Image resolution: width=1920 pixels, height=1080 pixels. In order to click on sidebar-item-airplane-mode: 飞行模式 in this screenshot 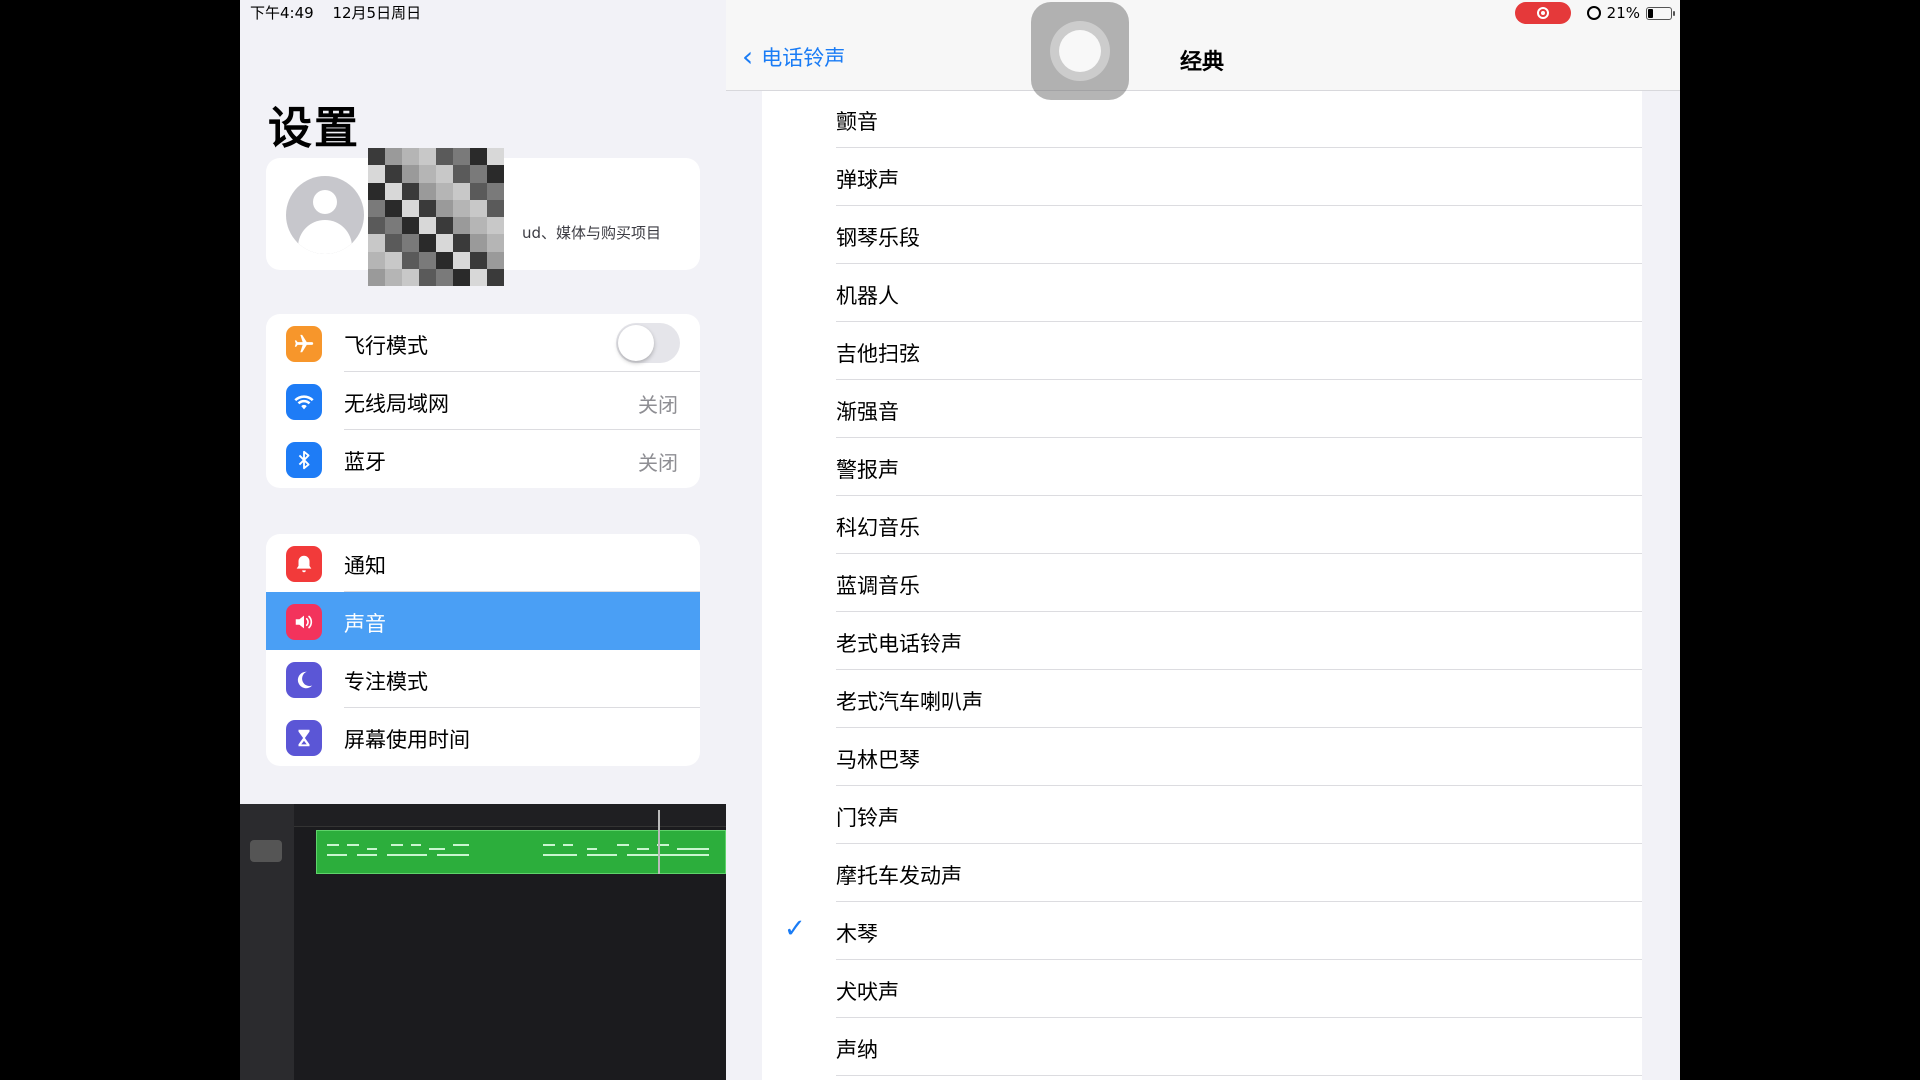, I will do `click(483, 343)`.